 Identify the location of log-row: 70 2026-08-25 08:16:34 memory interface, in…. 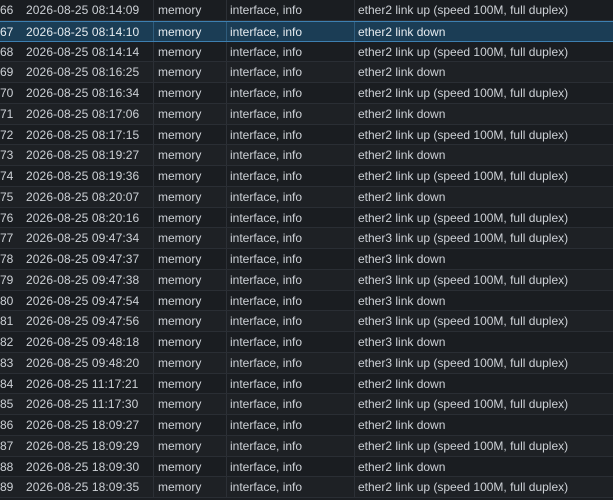
(306, 93).